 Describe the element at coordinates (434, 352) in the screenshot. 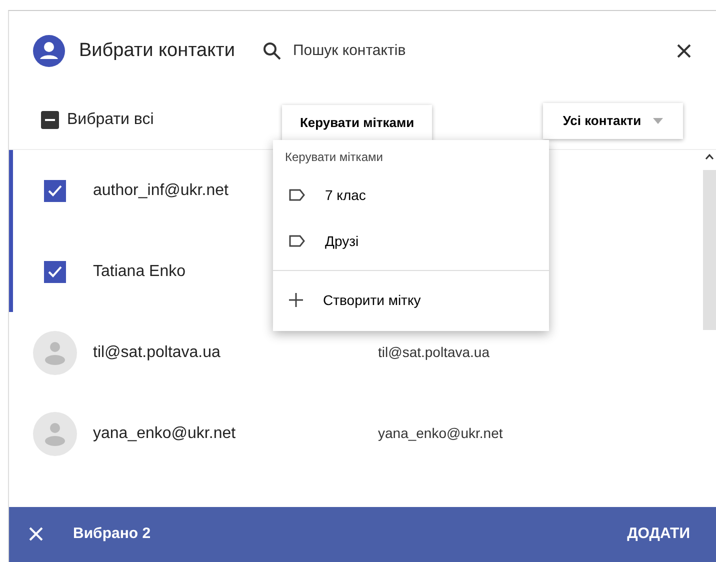

I see `contact-email: til@sat.poltava.ua` at that location.